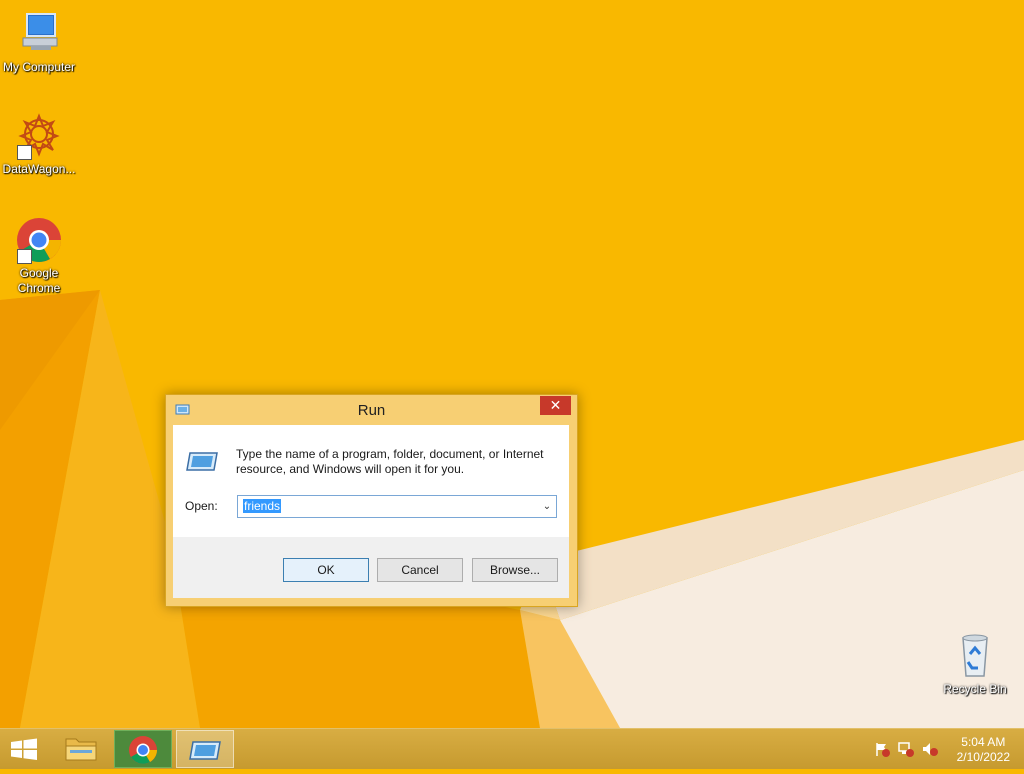 This screenshot has height=774, width=1024. I want to click on folder-icon, so click(81, 749).